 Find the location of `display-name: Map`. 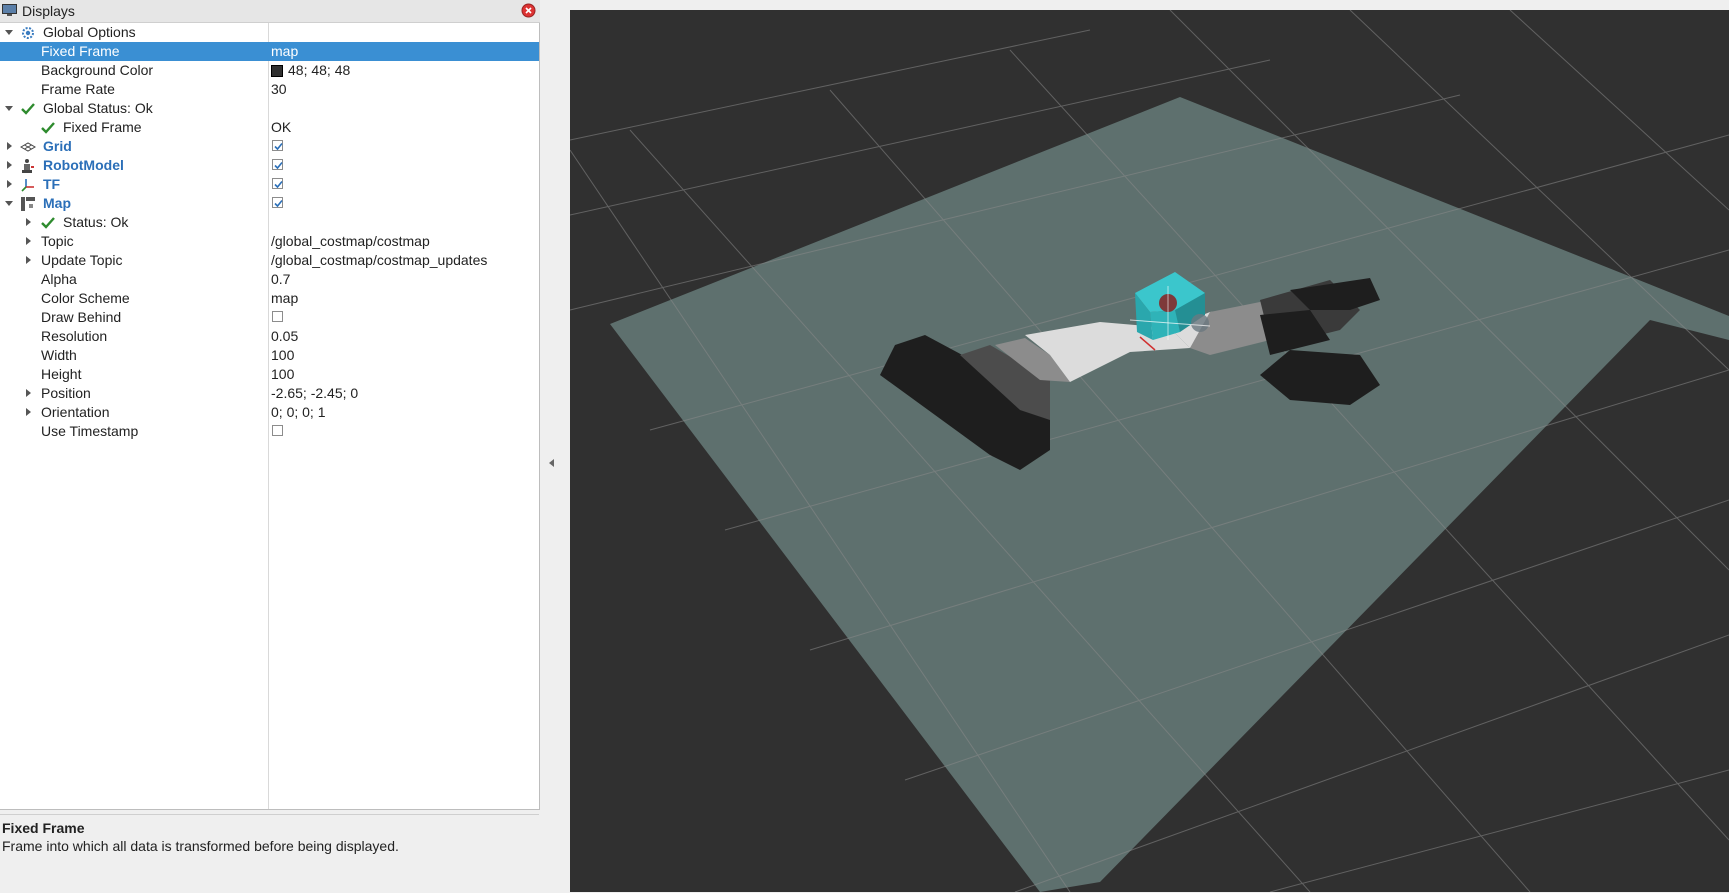

display-name: Map is located at coordinates (57, 203).